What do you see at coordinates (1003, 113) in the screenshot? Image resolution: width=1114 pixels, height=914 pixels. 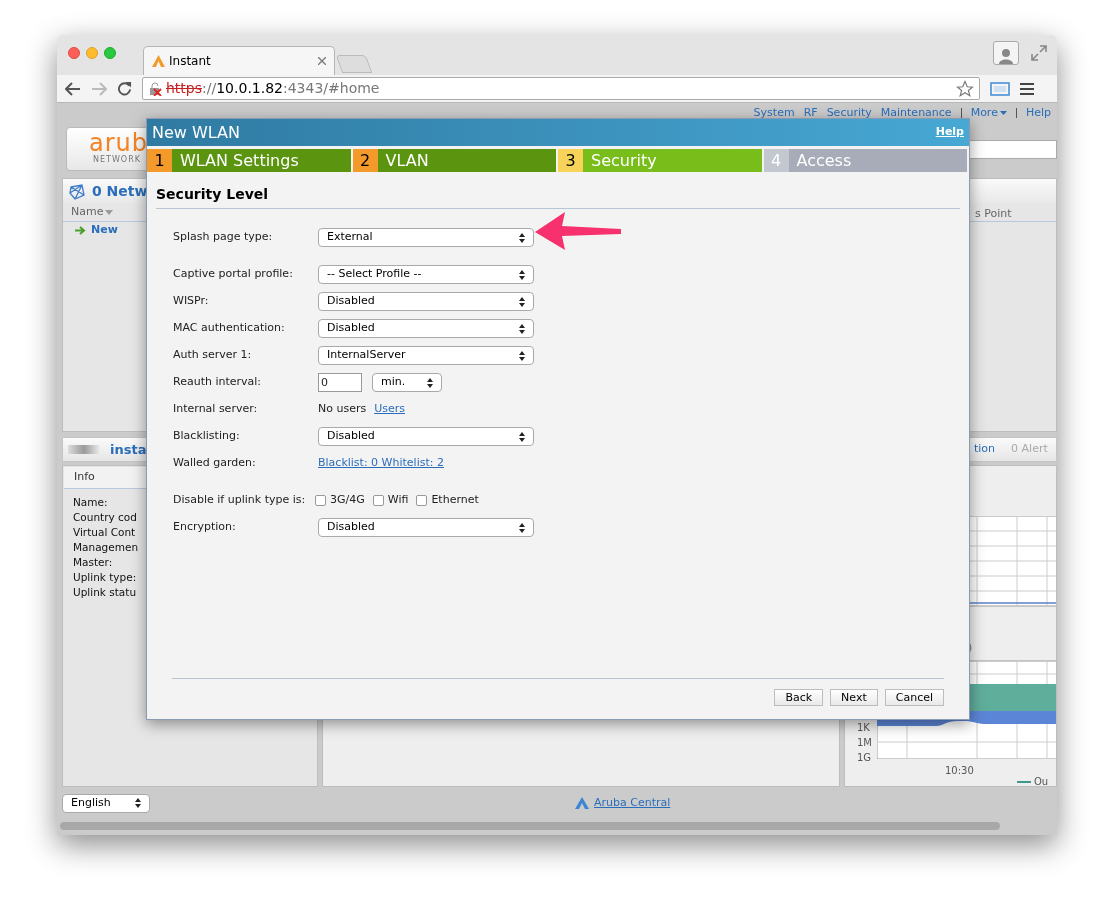 I see `caret-icon` at bounding box center [1003, 113].